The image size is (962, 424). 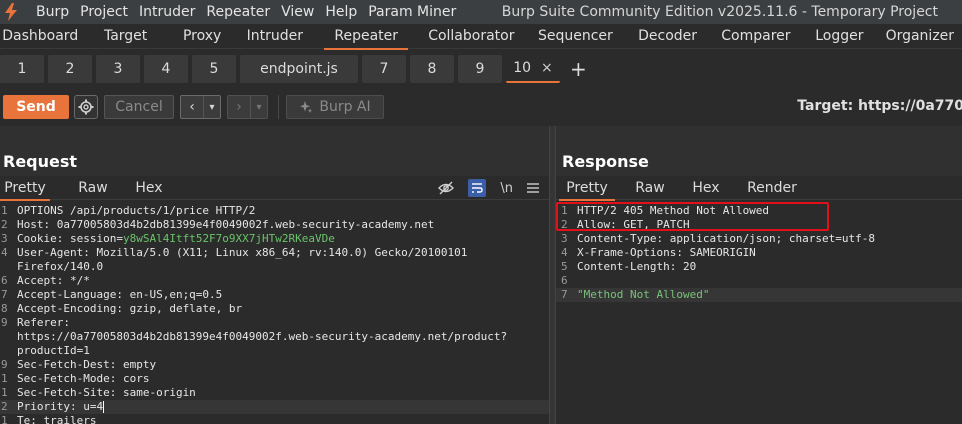 What do you see at coordinates (40, 161) in the screenshot?
I see `request-title: Request` at bounding box center [40, 161].